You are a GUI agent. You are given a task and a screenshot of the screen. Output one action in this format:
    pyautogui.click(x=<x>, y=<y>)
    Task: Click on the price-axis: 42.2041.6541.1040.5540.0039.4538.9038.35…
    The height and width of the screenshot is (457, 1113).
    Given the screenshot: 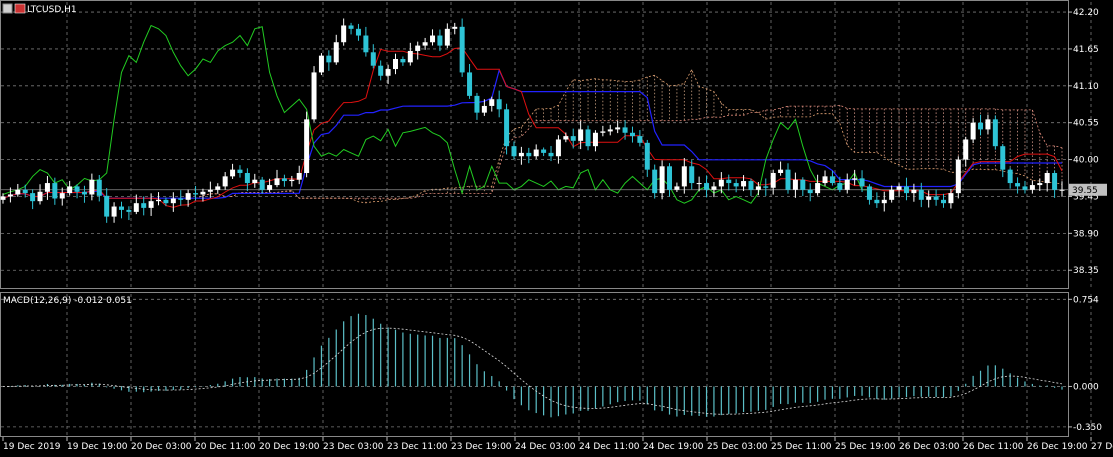 What is the action you would take?
    pyautogui.click(x=1087, y=142)
    